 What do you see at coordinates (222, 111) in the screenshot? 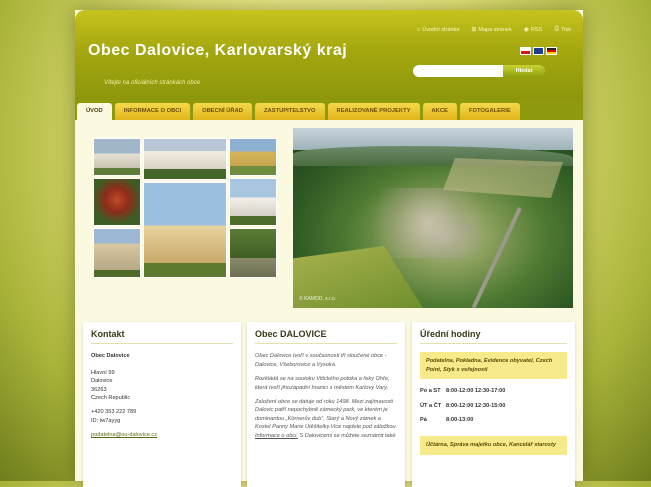
I see `tab-obecni-urad: OBECNÍ ÚŘAD` at bounding box center [222, 111].